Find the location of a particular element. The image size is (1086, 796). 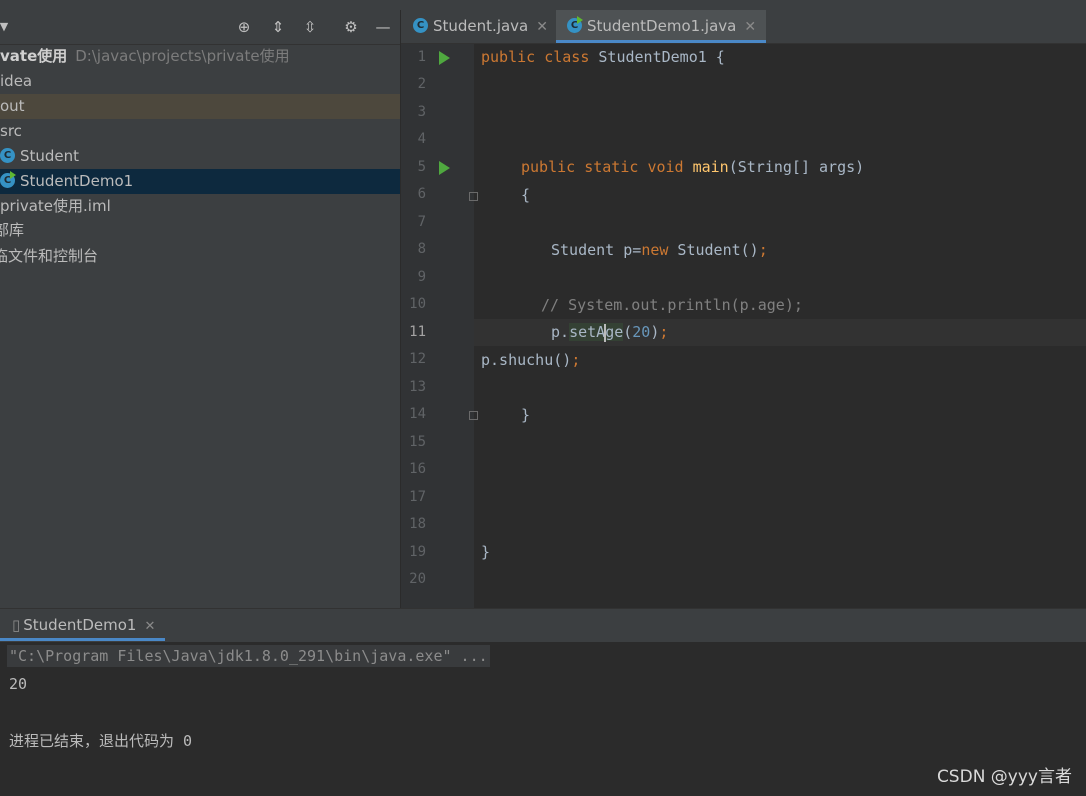

tree-item-idea: idea is located at coordinates (200, 81).